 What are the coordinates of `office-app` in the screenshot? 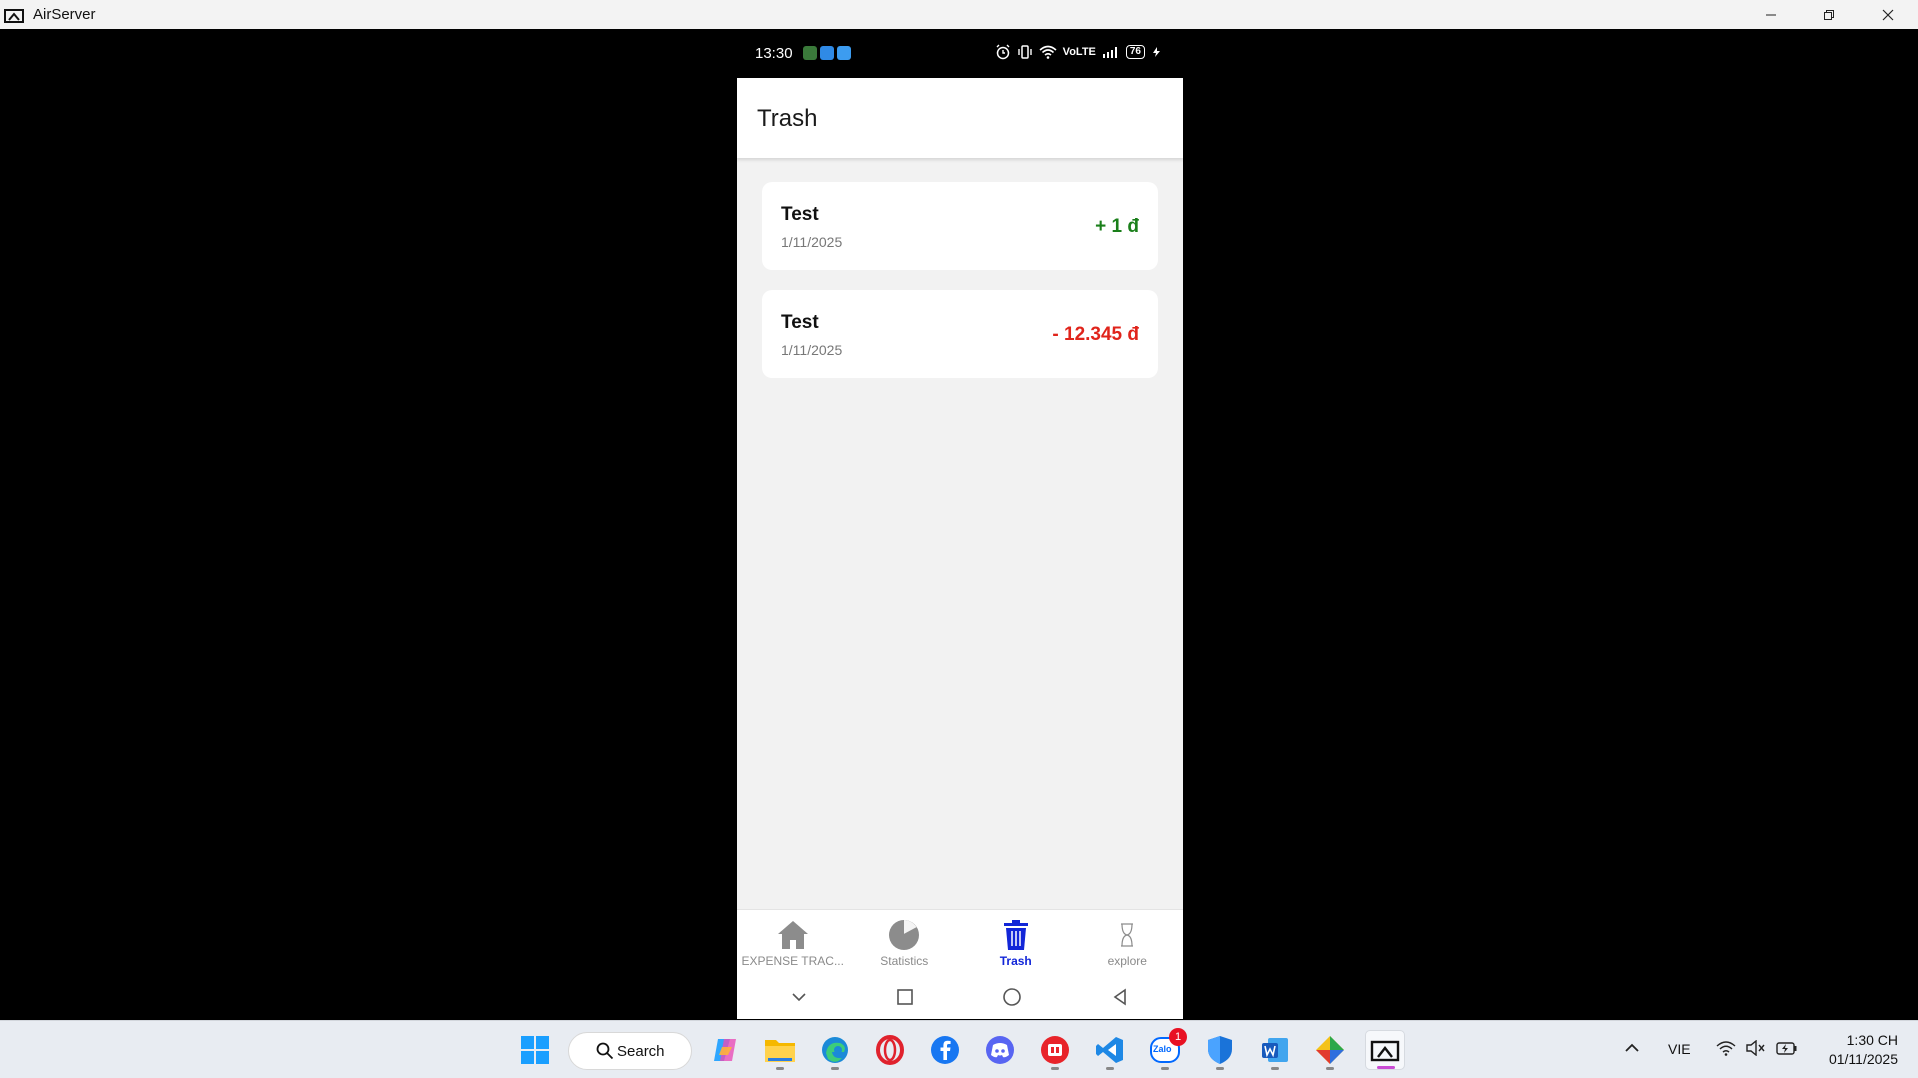 It's located at (1055, 1050).